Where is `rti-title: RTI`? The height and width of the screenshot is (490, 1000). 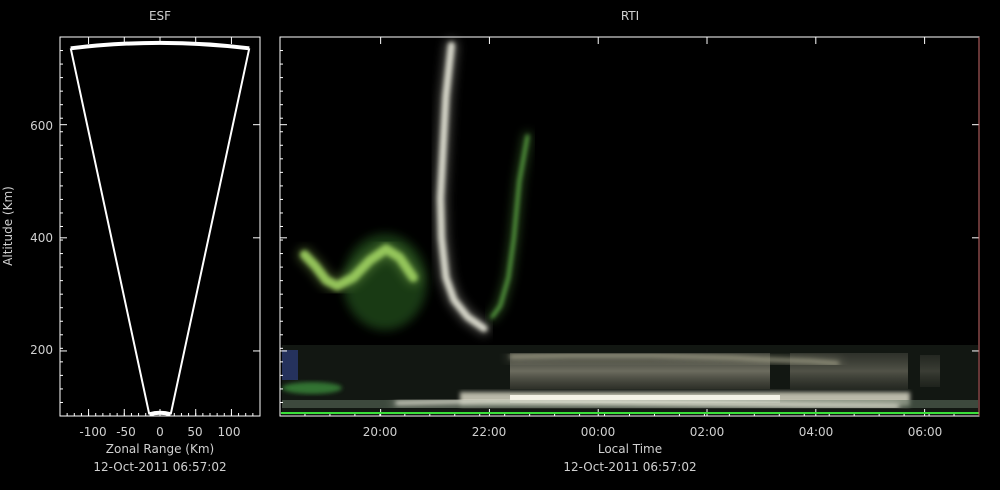 rti-title: RTI is located at coordinates (630, 16).